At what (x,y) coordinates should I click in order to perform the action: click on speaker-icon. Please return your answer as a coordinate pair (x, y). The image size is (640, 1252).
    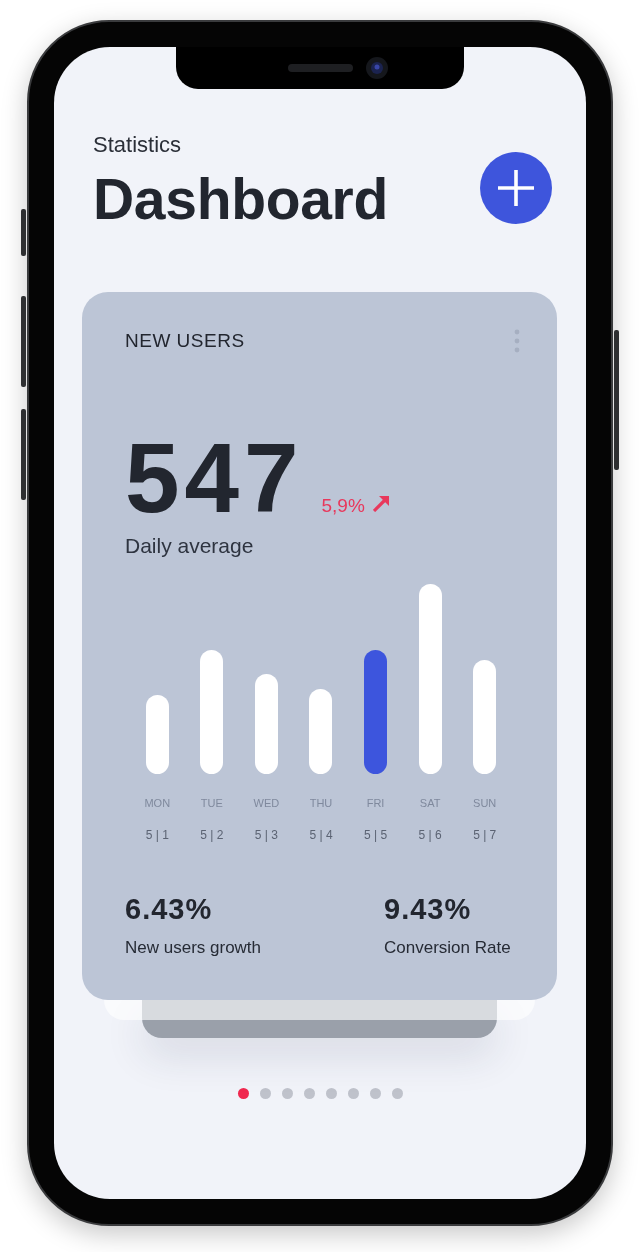
    Looking at the image, I should click on (320, 68).